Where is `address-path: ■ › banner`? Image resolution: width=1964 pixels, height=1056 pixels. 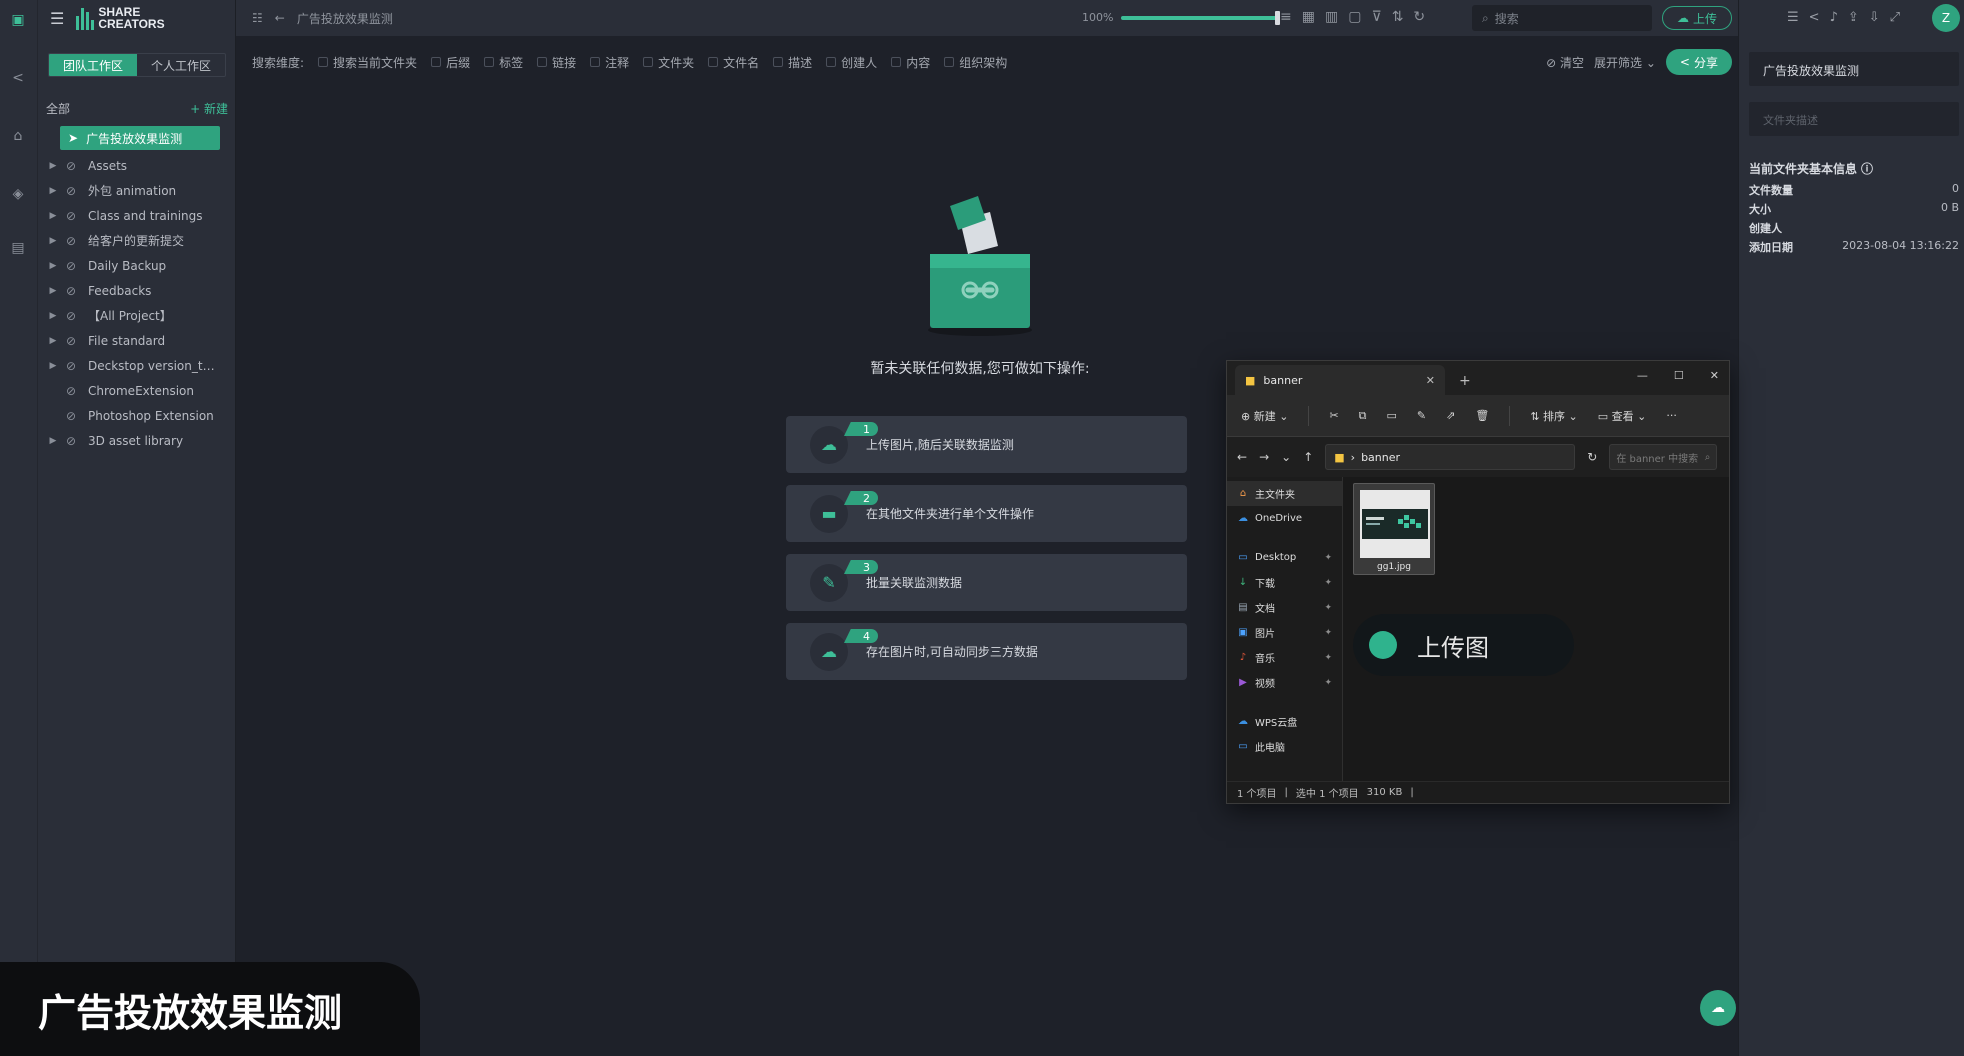 address-path: ■ › banner is located at coordinates (1450, 457).